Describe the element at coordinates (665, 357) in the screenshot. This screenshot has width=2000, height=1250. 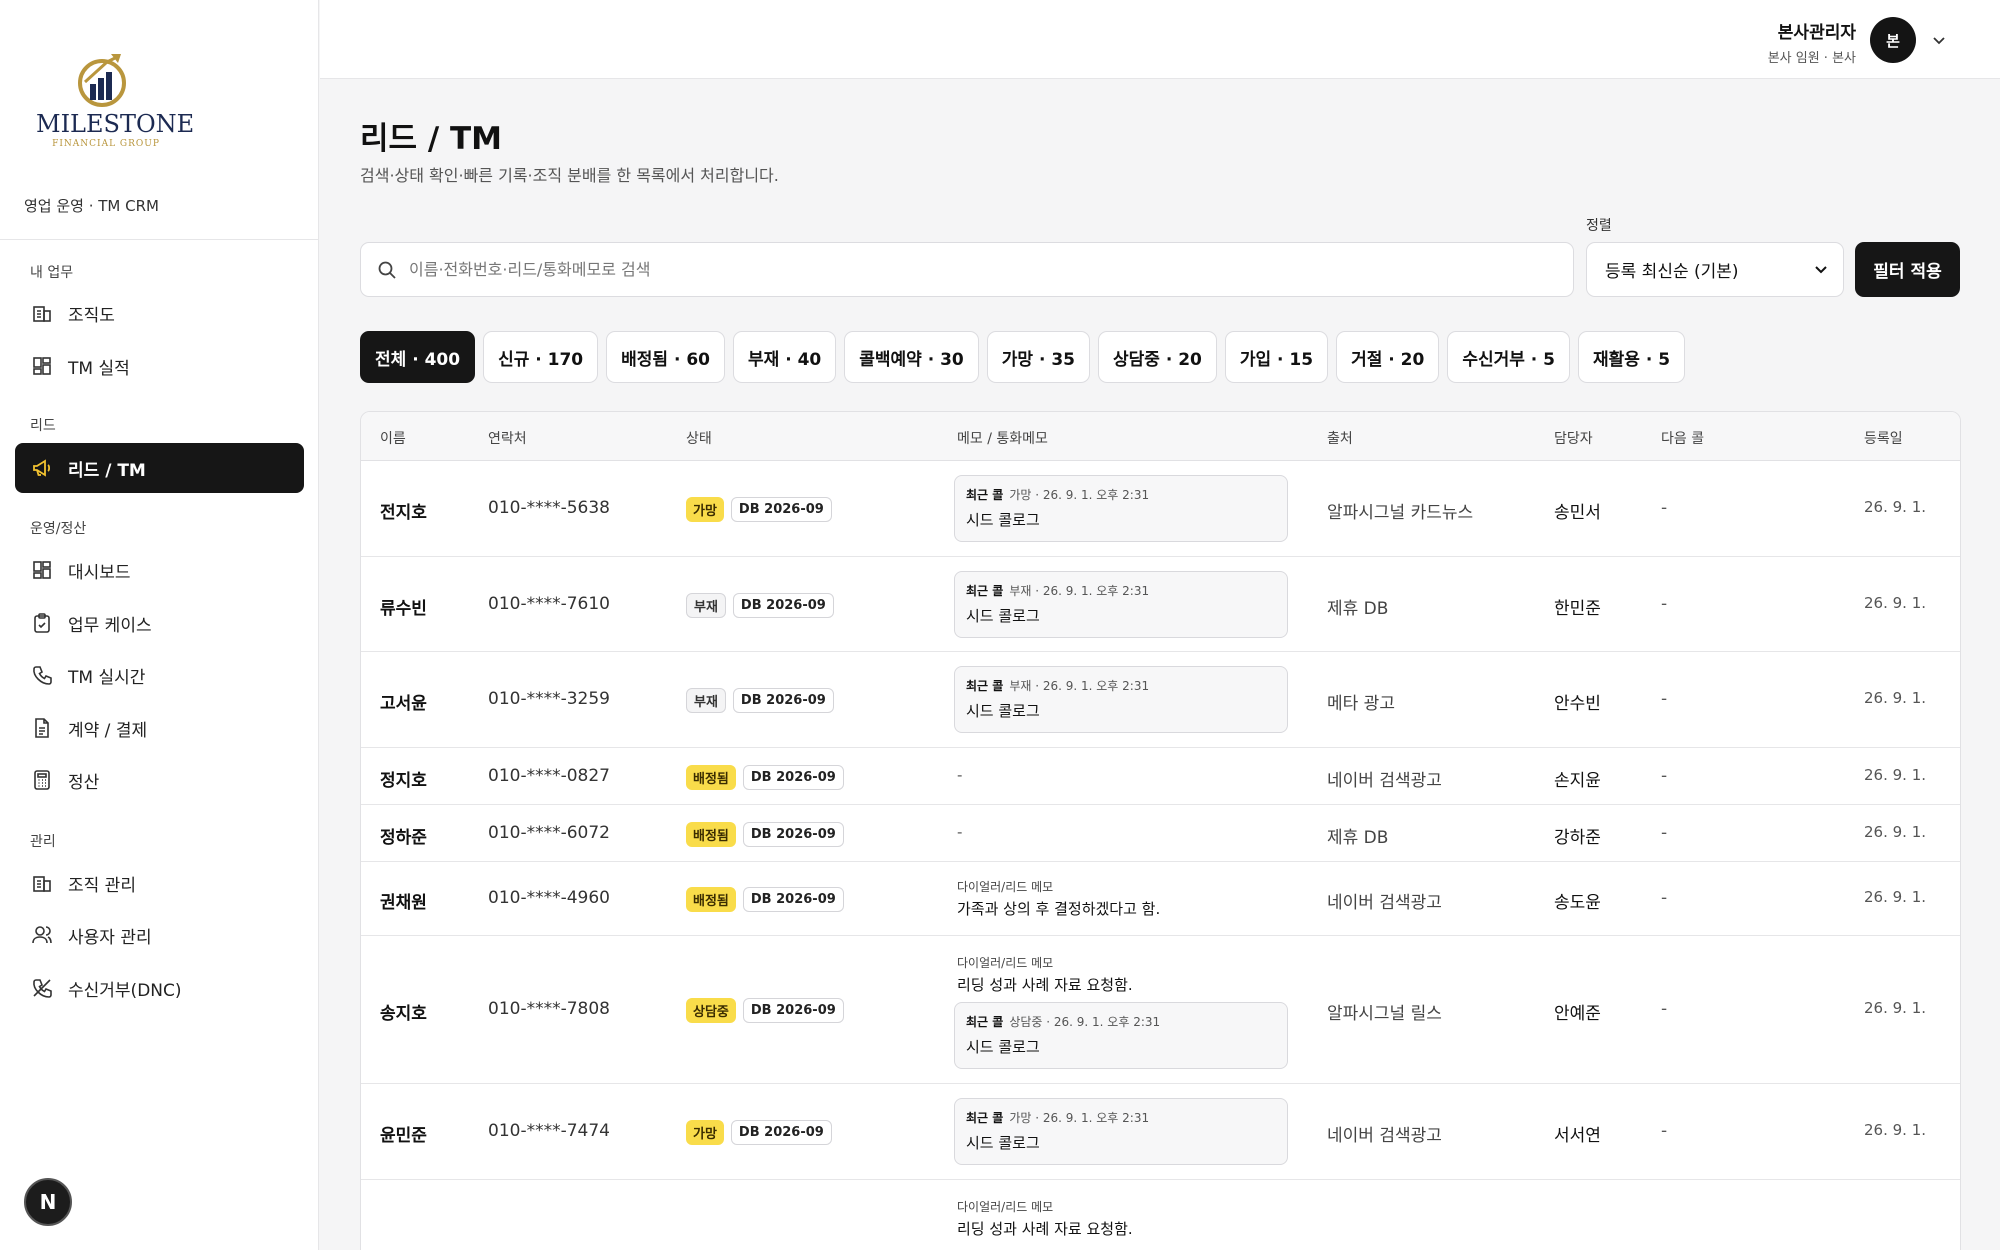
I see `tab-assigned: 배정됨 · 60` at that location.